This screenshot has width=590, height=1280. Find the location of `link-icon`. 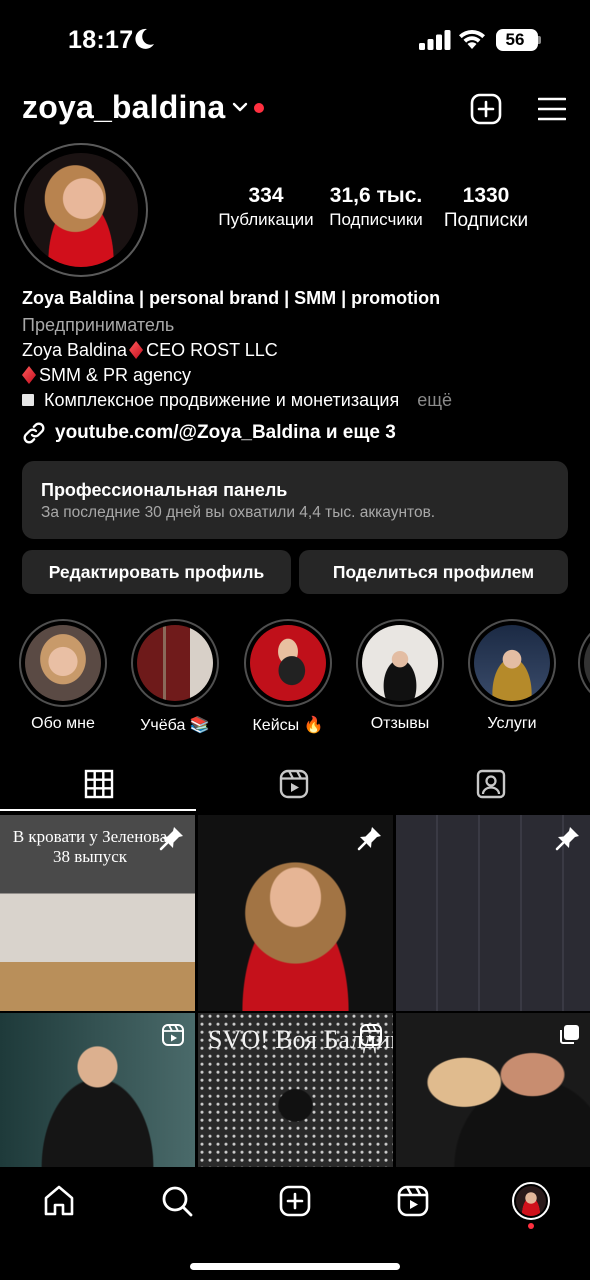

link-icon is located at coordinates (34, 433).